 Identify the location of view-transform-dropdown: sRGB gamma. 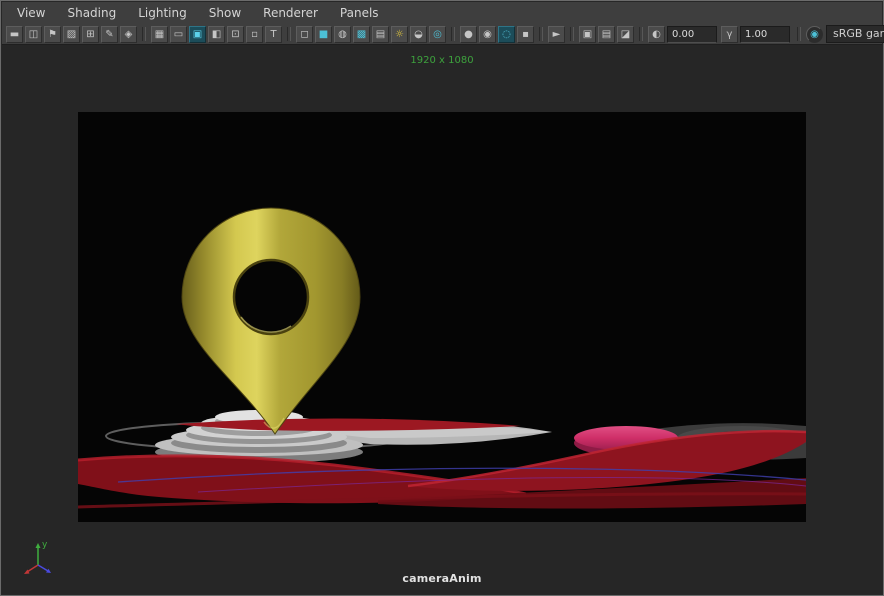
(855, 34).